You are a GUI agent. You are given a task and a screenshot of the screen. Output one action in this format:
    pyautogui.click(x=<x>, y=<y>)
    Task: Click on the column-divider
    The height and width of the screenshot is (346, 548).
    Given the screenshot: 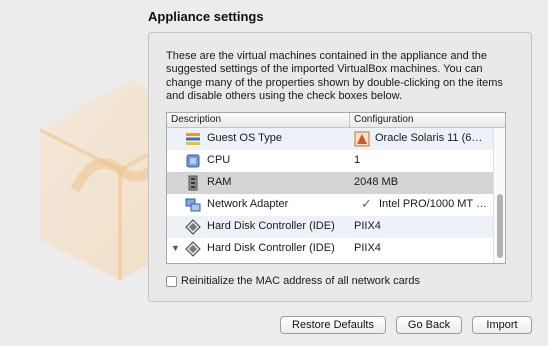 What is the action you would take?
    pyautogui.click(x=349, y=120)
    